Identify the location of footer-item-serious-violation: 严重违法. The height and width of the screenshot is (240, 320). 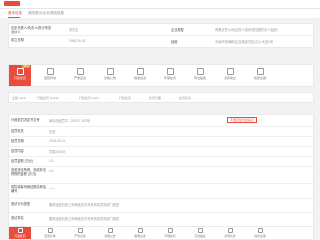
(80, 233).